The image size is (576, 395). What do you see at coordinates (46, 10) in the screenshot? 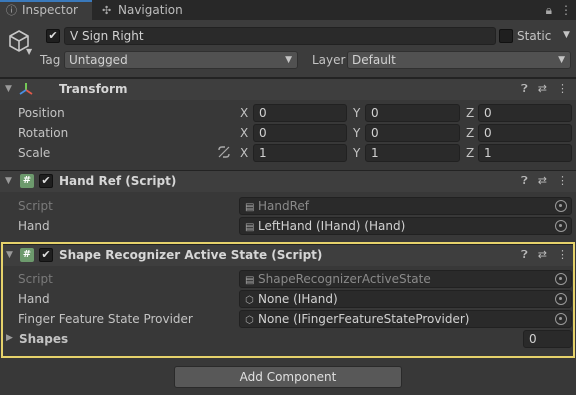
I see `tab-inspector: ⓘ Inspector` at bounding box center [46, 10].